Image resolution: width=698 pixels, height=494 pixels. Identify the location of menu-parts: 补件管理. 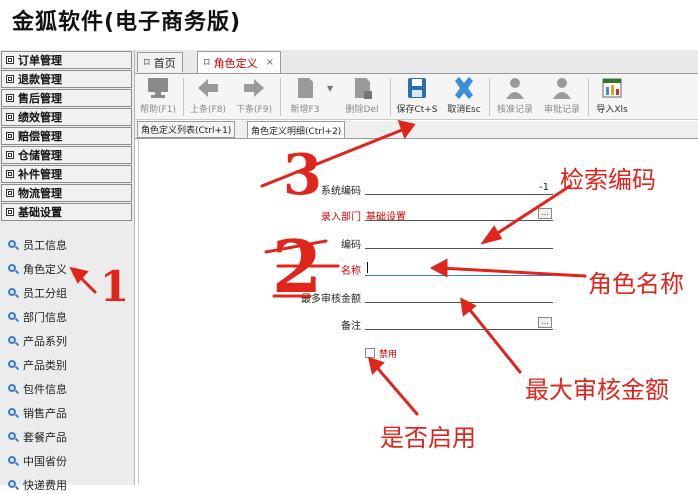
(66, 174).